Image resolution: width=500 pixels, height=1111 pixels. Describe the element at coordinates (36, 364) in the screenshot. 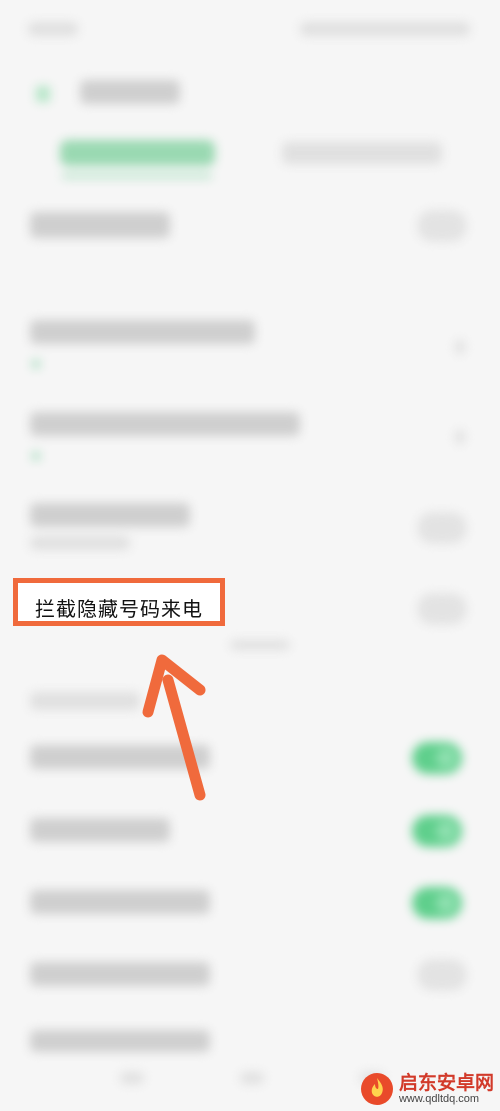

I see `setting-row-2-indicator` at that location.